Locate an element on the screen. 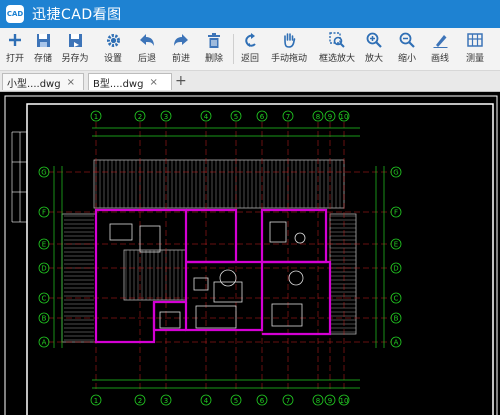  back-button: 后退 is located at coordinates (147, 49).